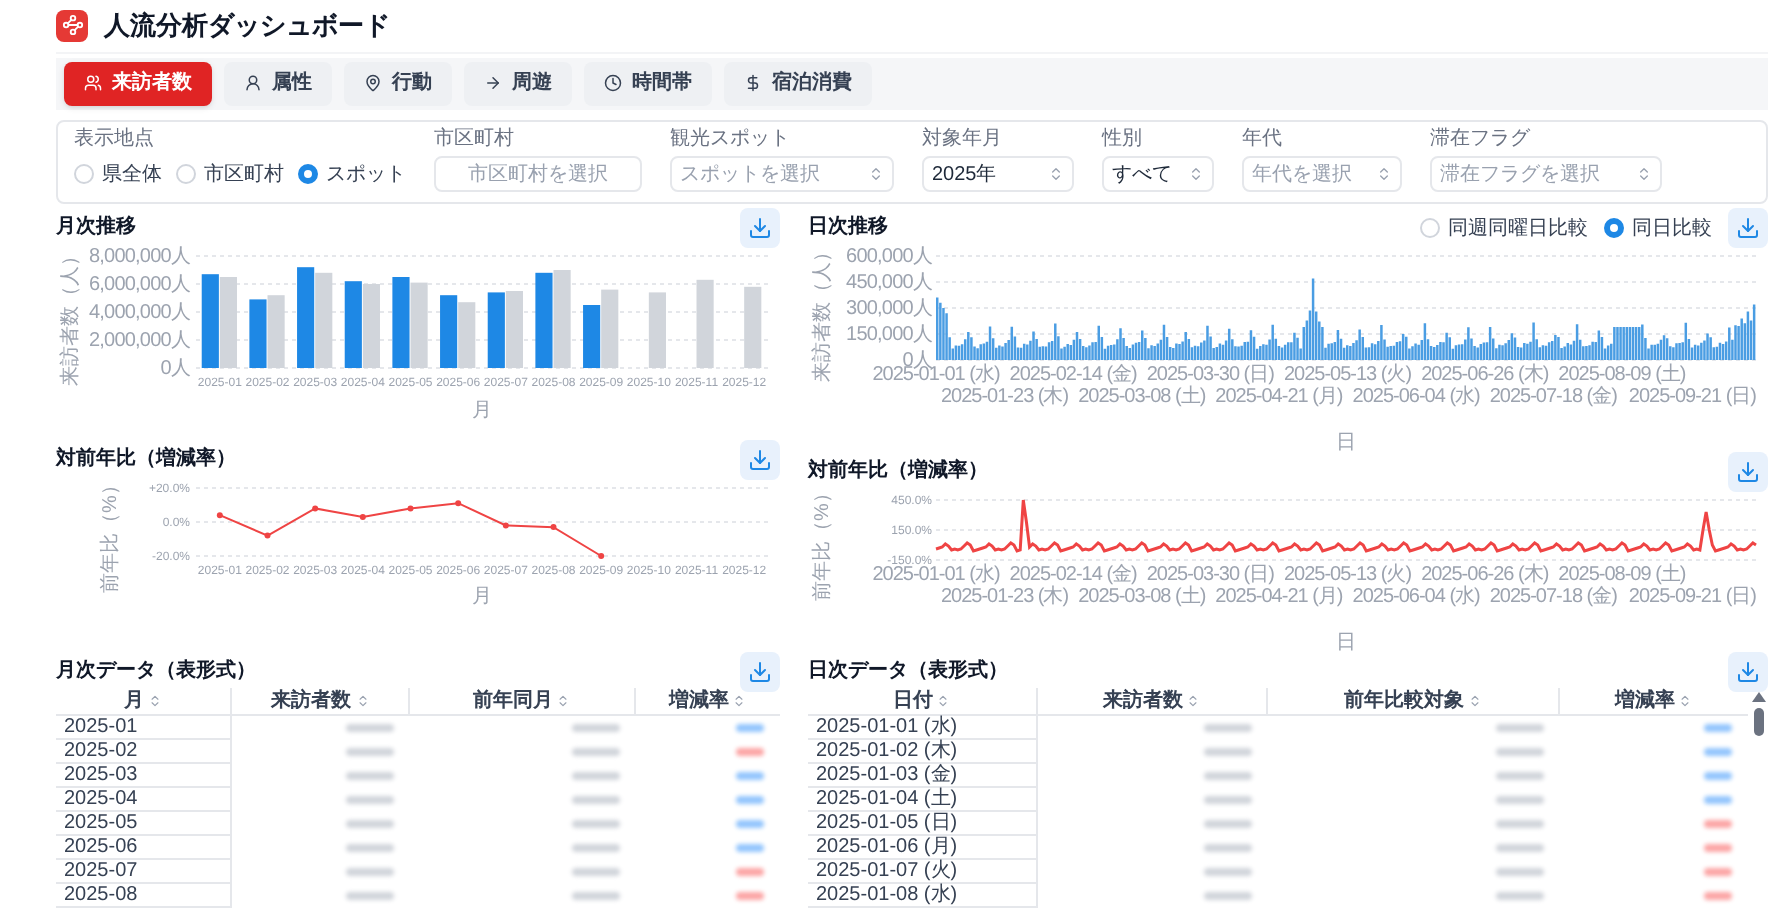  Describe the element at coordinates (518, 83) in the screenshot. I see `tab: 周遊` at that location.